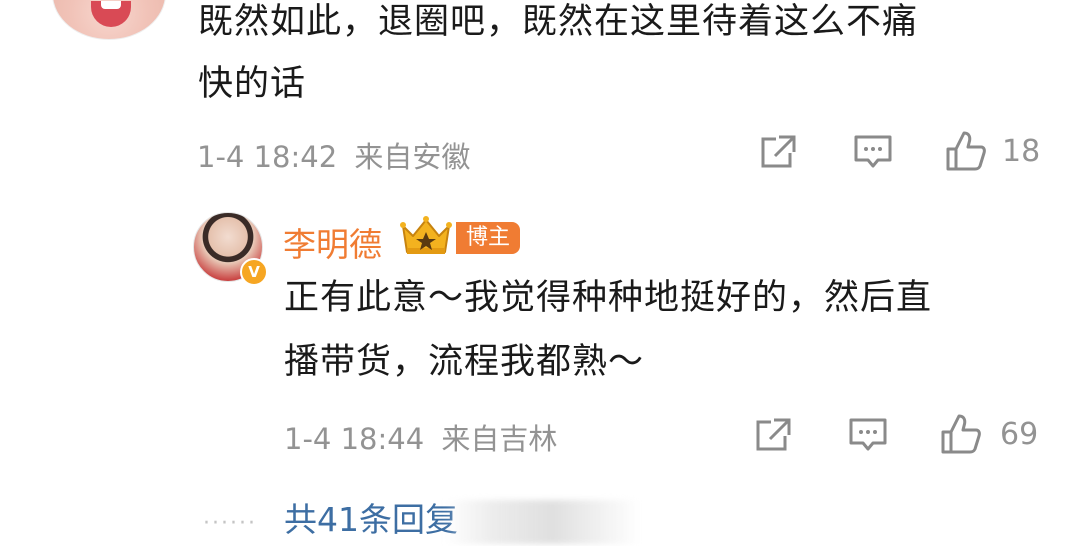 This screenshot has height=546, width=1080. I want to click on reply-like-icon, so click(961, 434).